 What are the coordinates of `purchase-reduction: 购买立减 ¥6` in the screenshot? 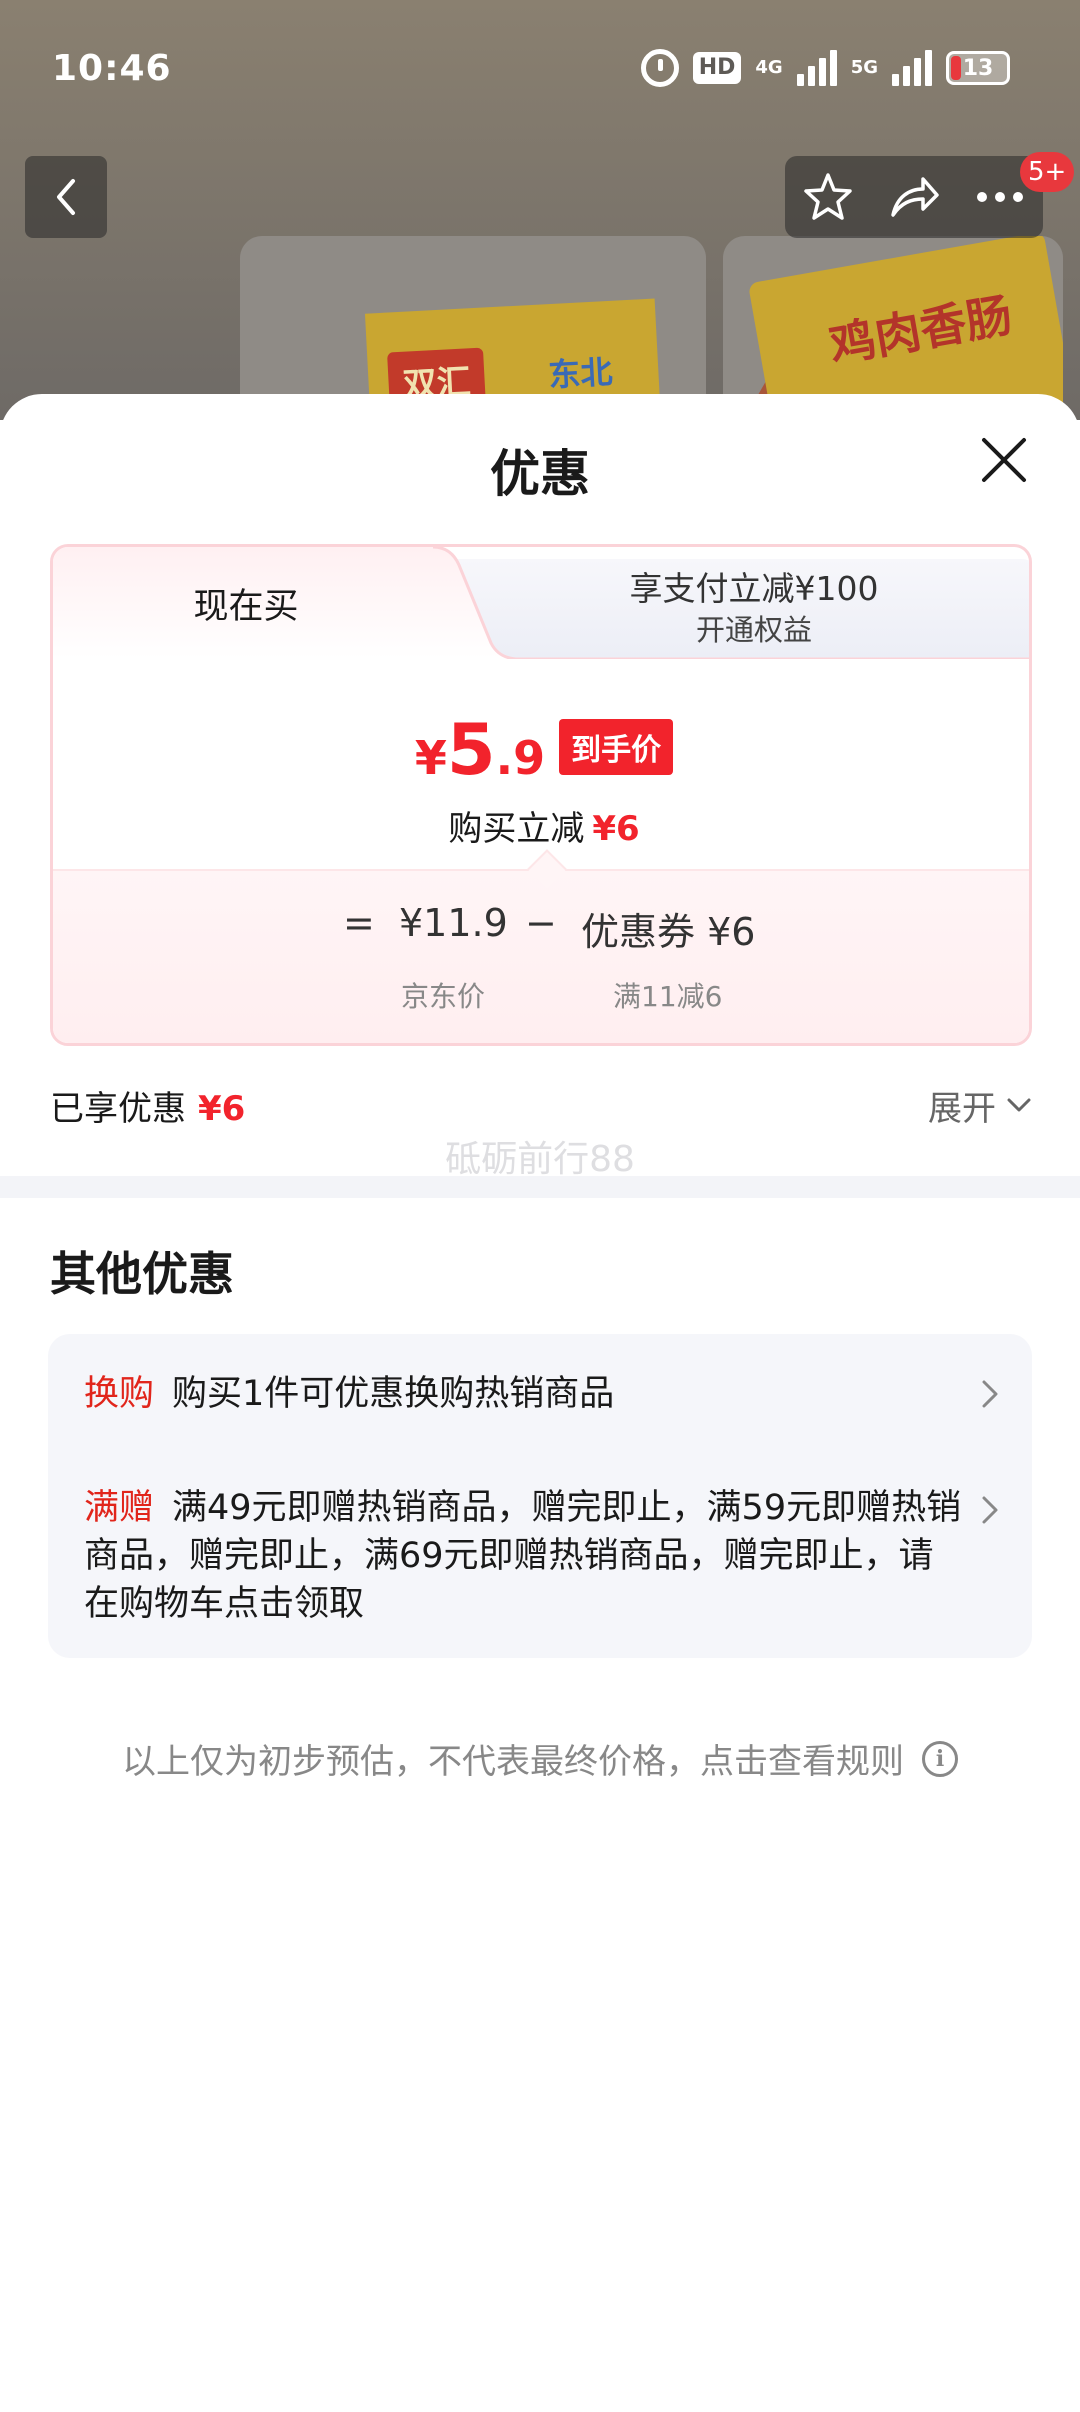 It's located at (541, 825).